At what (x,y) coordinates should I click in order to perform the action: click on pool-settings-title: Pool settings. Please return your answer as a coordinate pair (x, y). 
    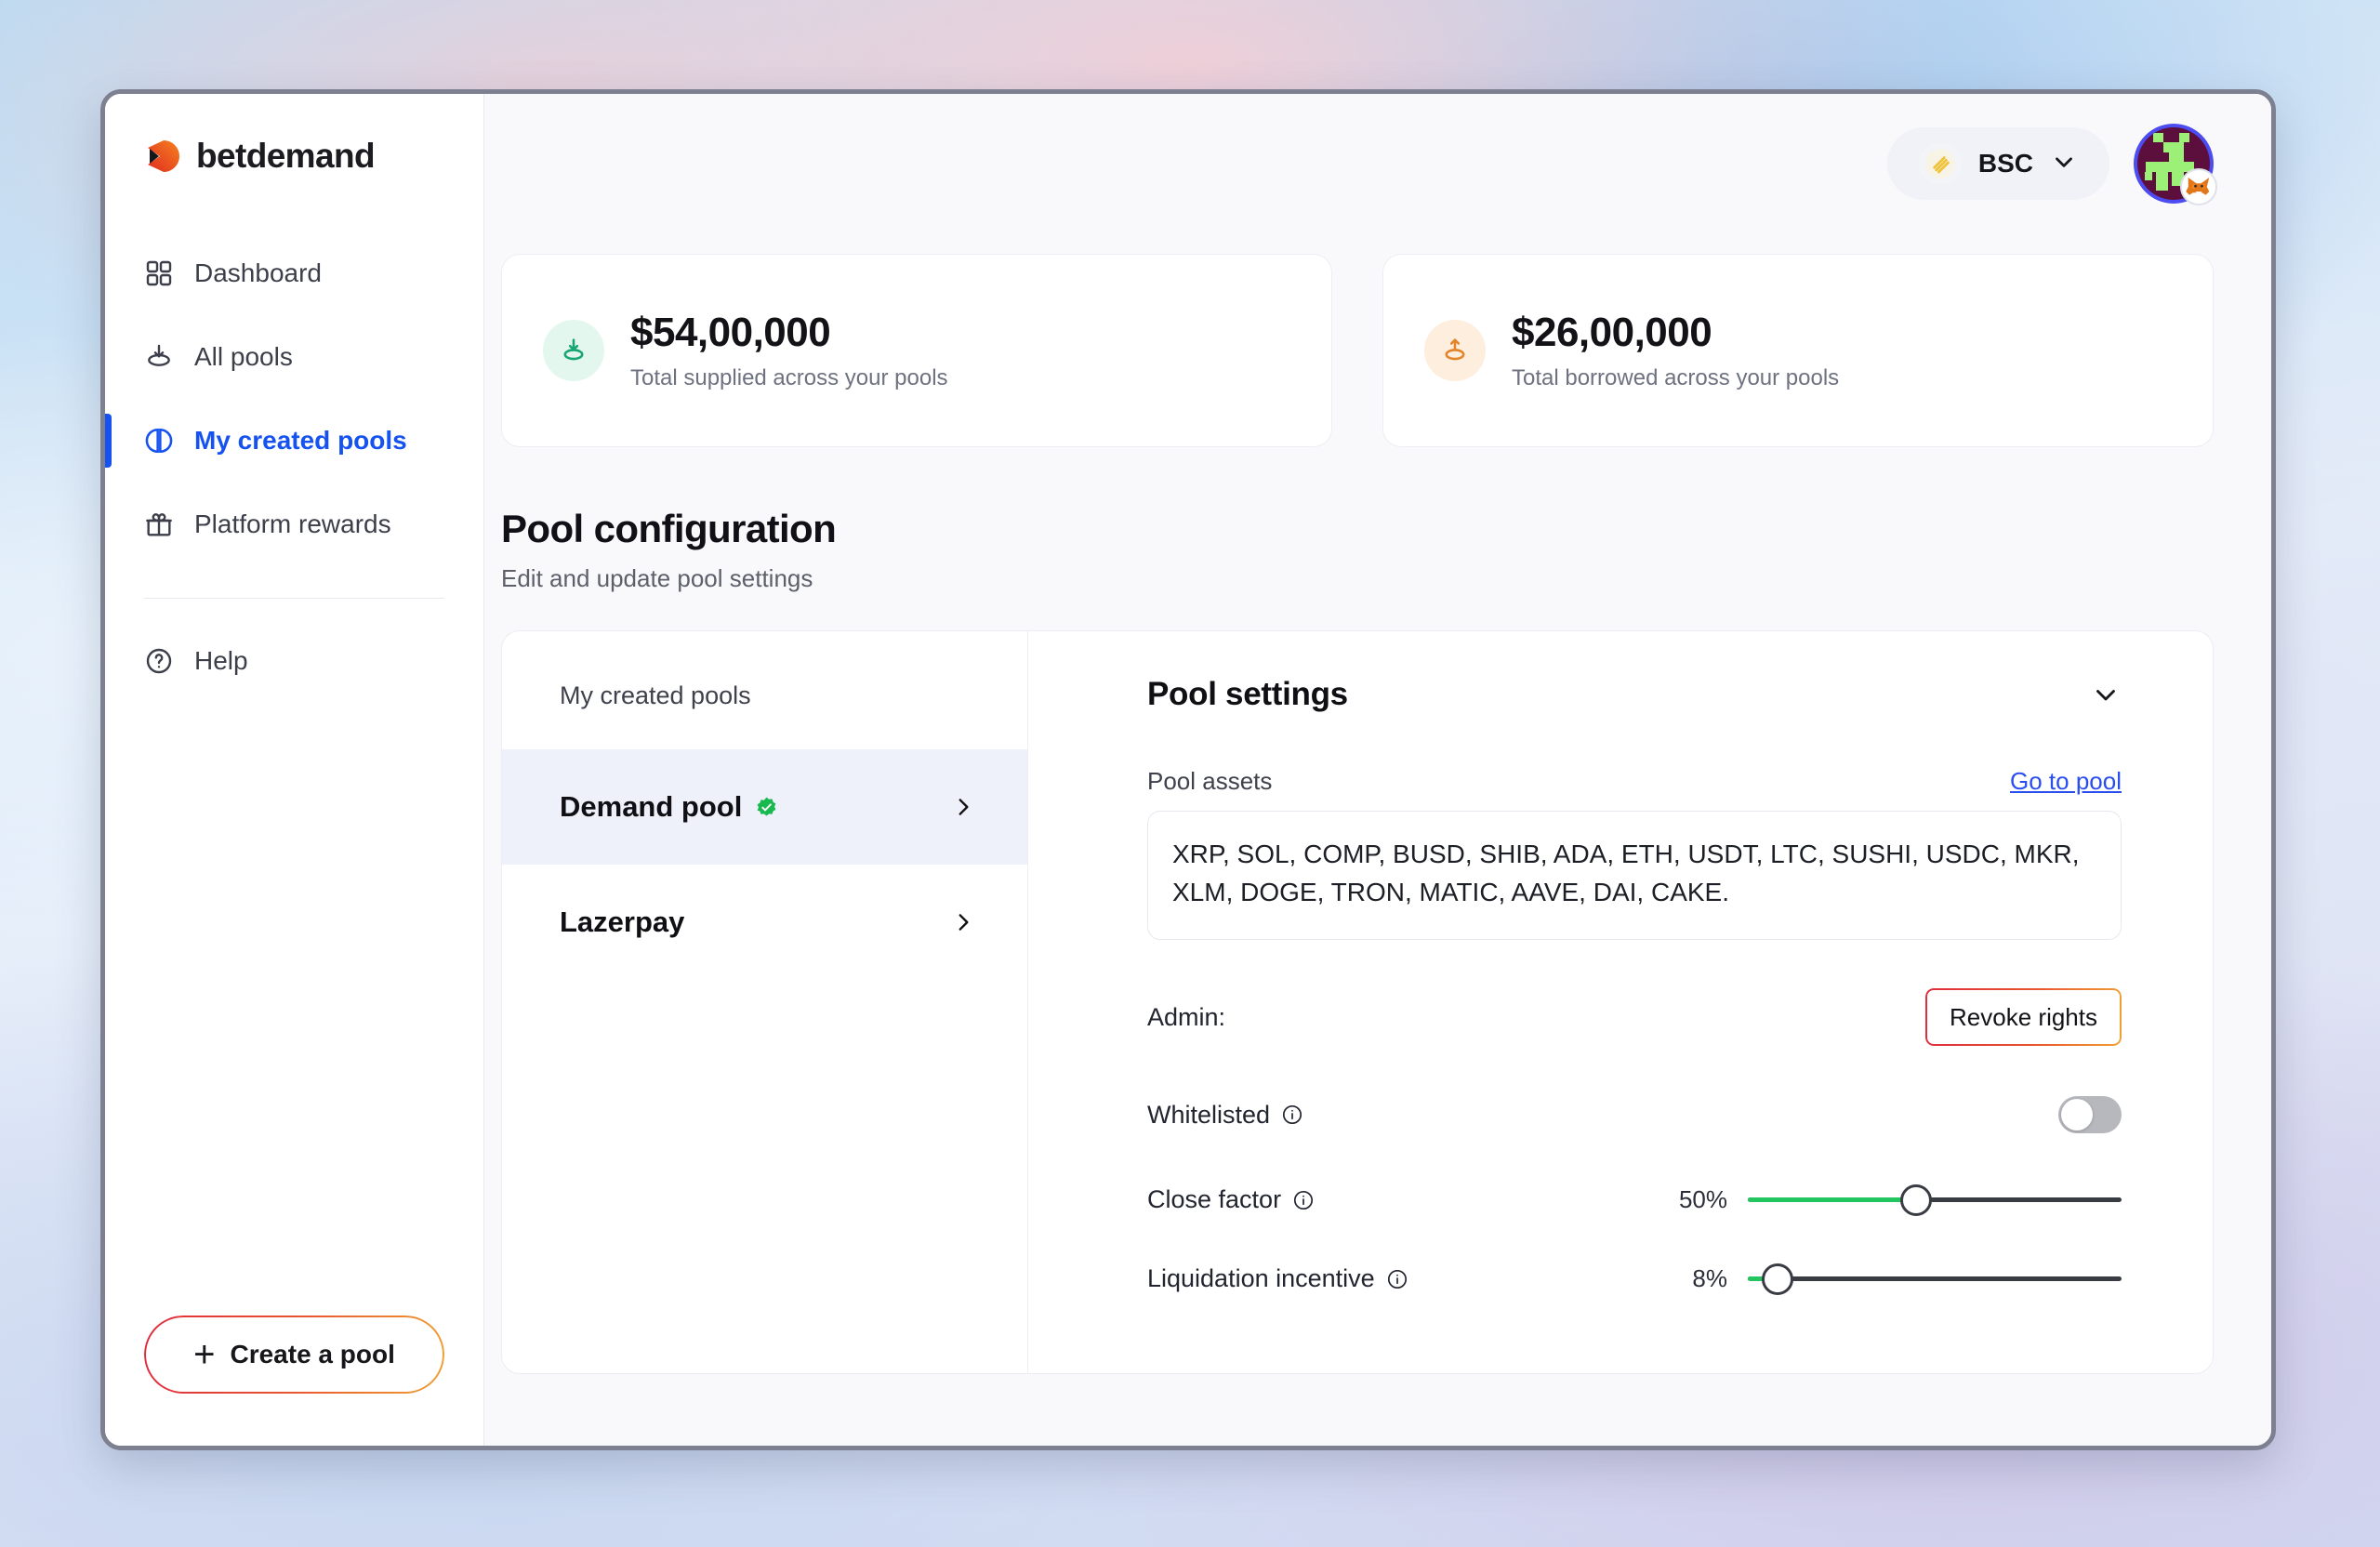
    Looking at the image, I should click on (1247, 694).